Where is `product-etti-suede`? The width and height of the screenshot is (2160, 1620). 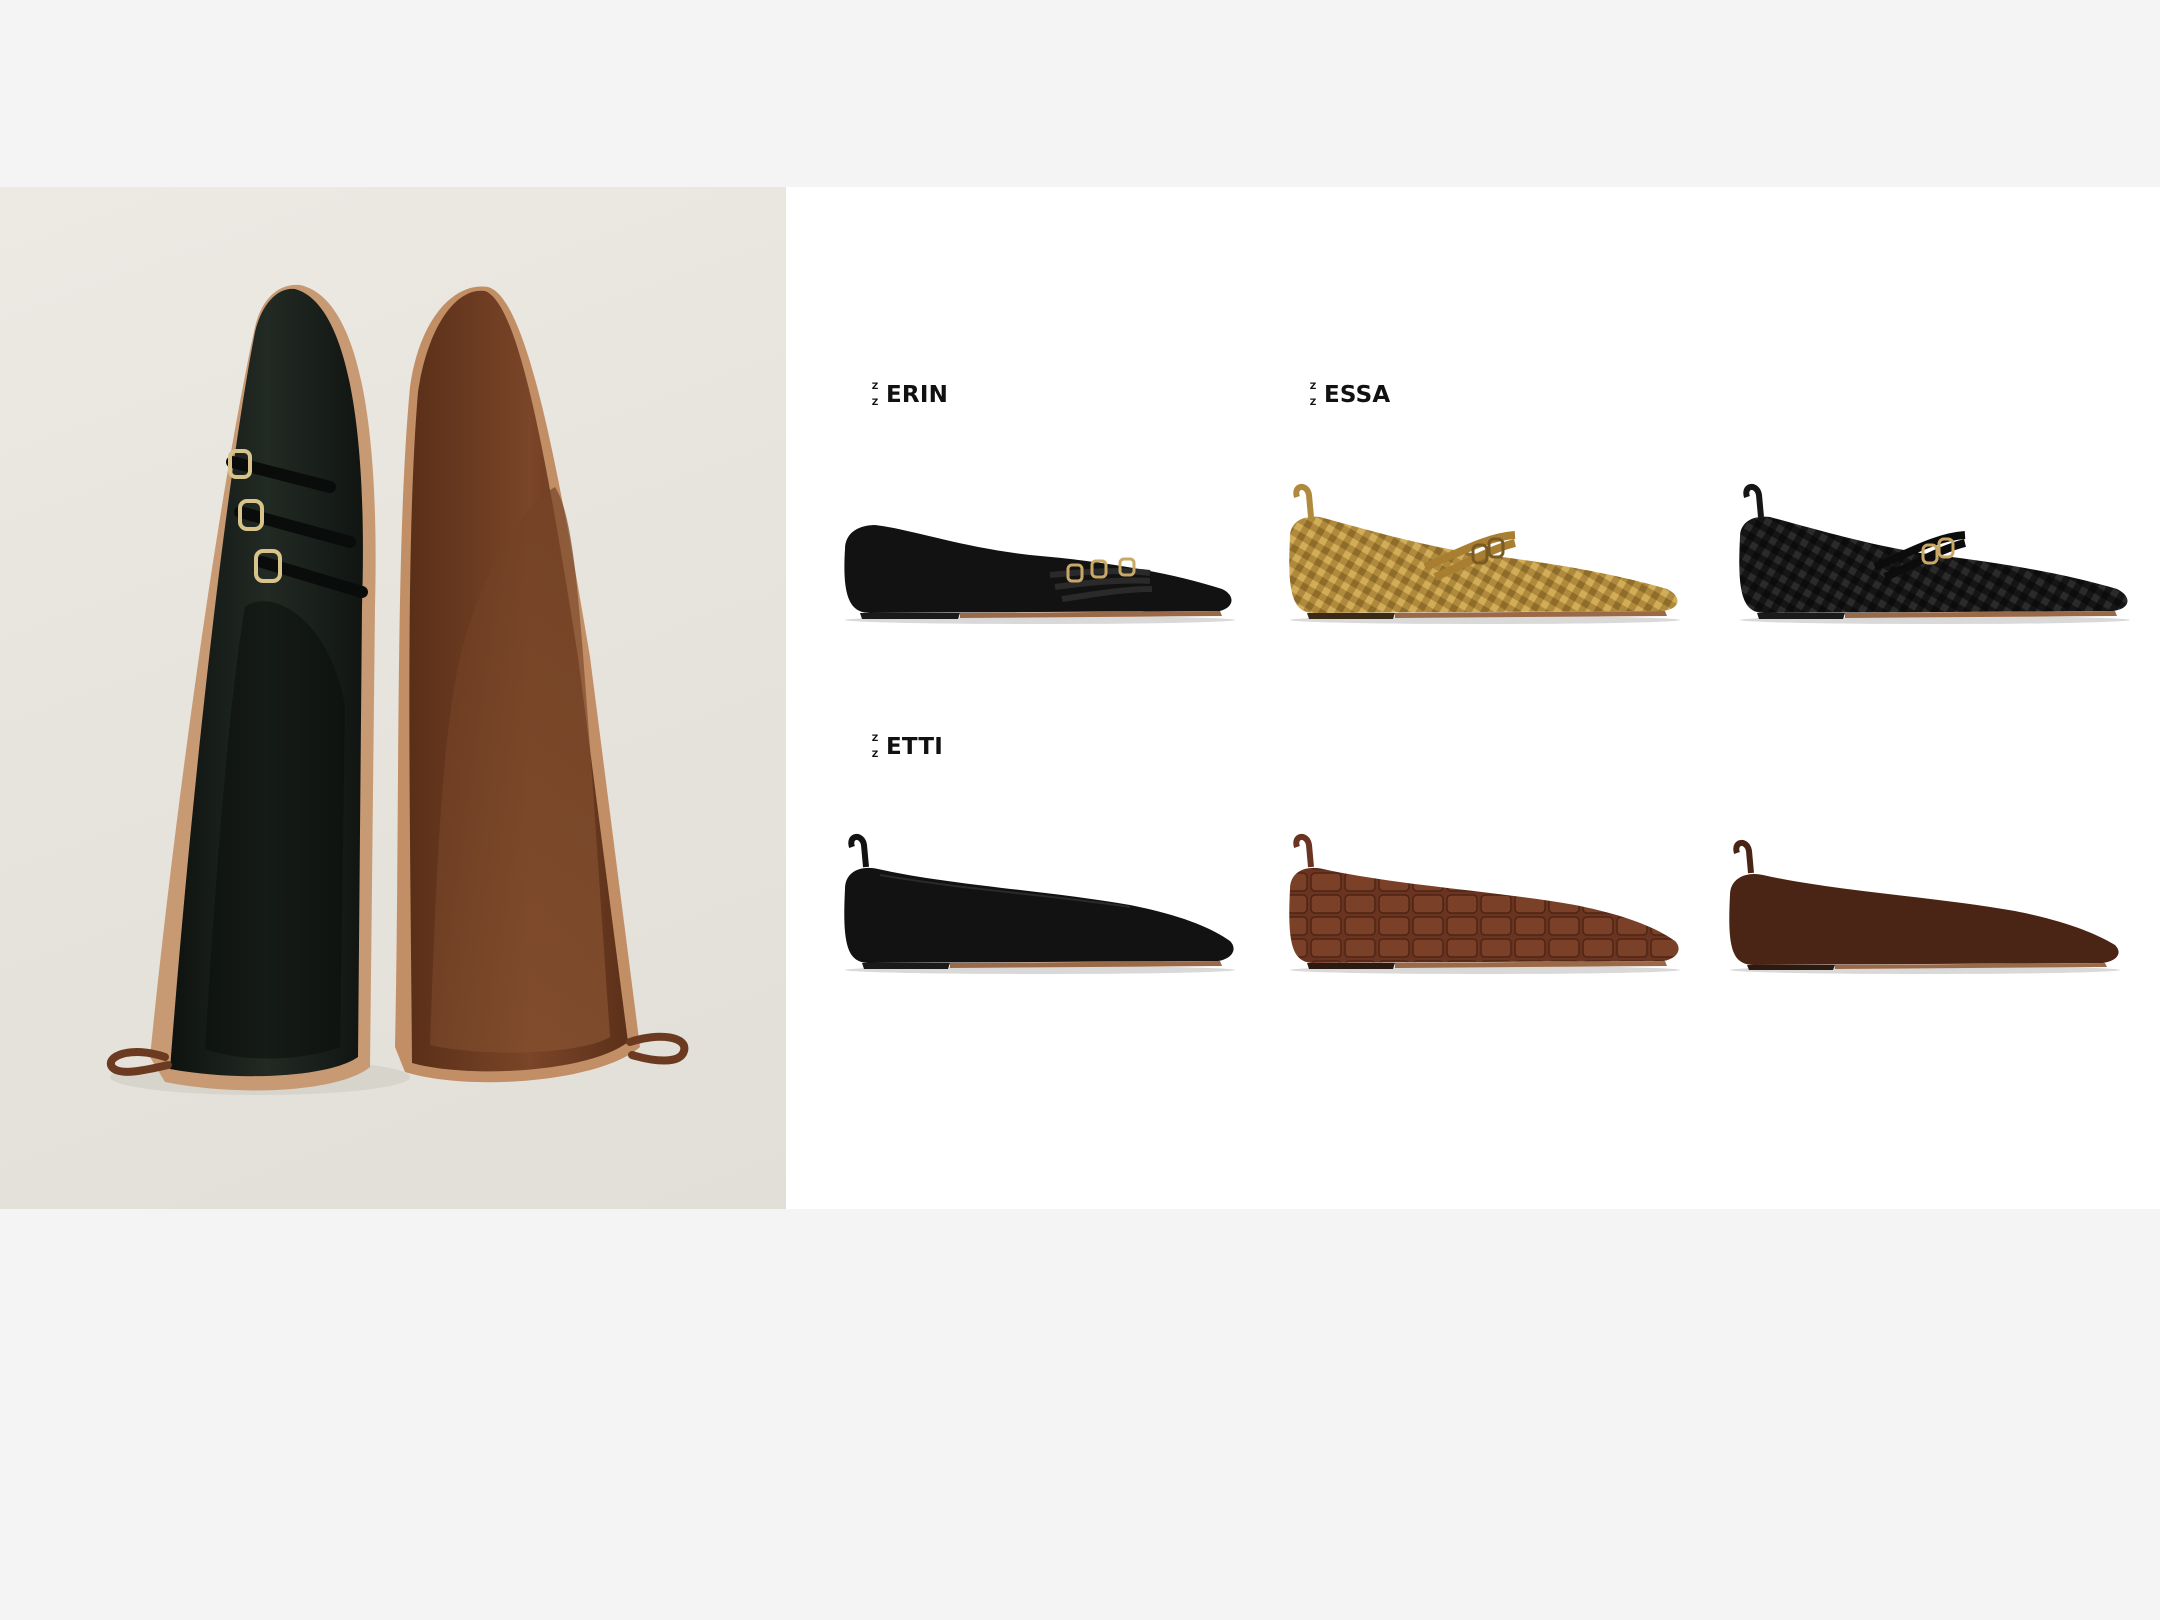
product-etti-suede is located at coordinates (1925, 912).